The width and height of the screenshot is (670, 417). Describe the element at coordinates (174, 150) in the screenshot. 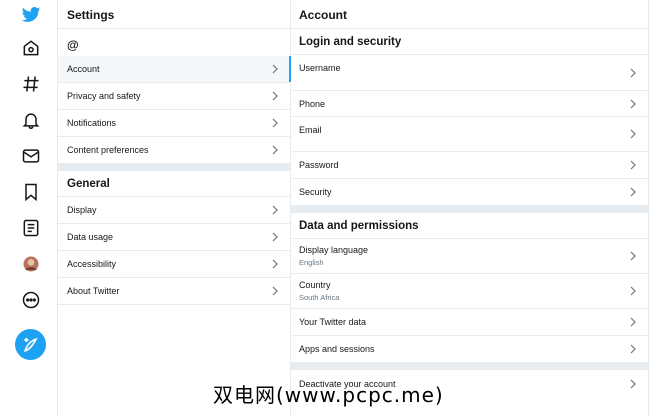

I see `settings-item-content-preferences: Content preferences` at that location.